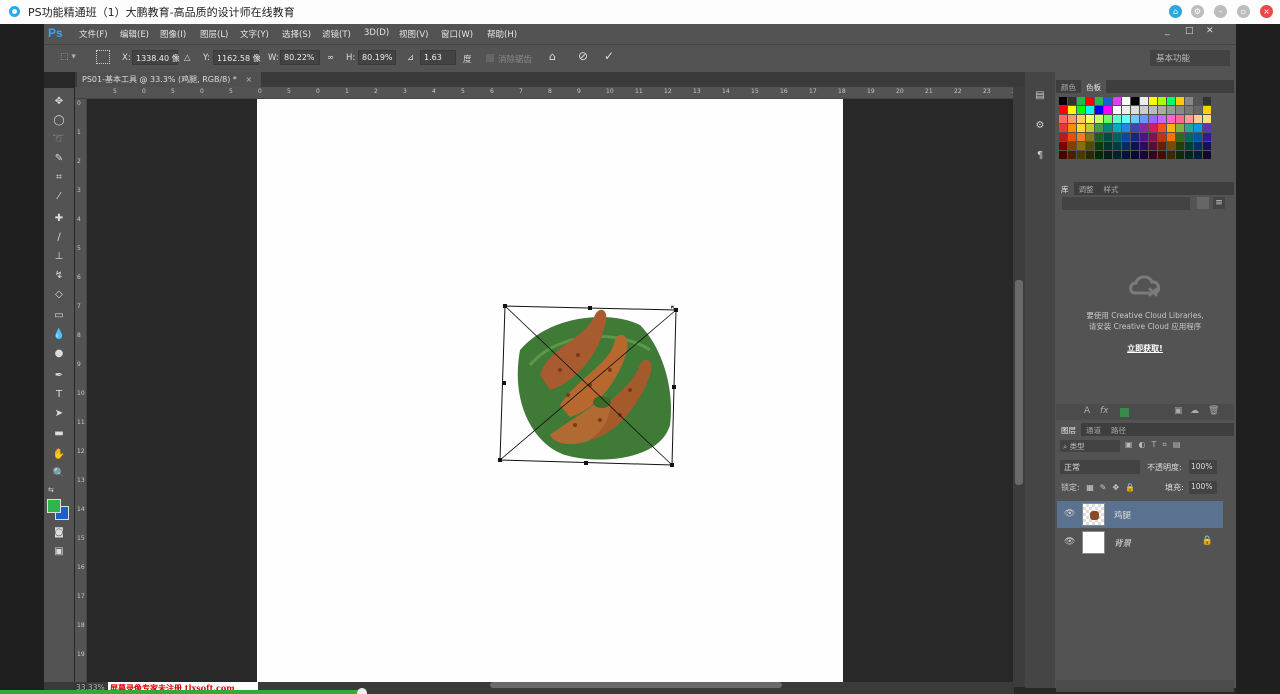  Describe the element at coordinates (187, 58) in the screenshot. I see `delta-icon: △` at that location.